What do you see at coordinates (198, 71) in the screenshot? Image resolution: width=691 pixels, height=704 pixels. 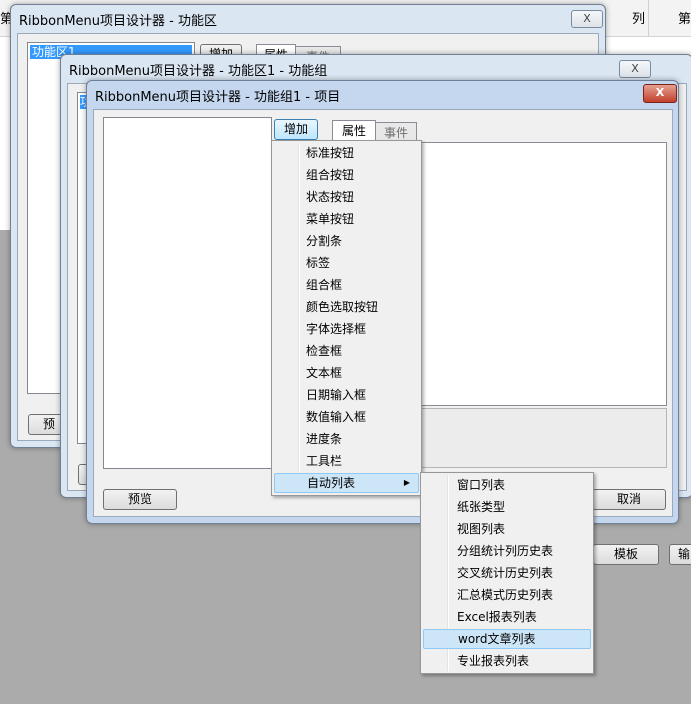 I see `window-title: RibbonMenu项目设计器 - 功能区1 - 功能组` at bounding box center [198, 71].